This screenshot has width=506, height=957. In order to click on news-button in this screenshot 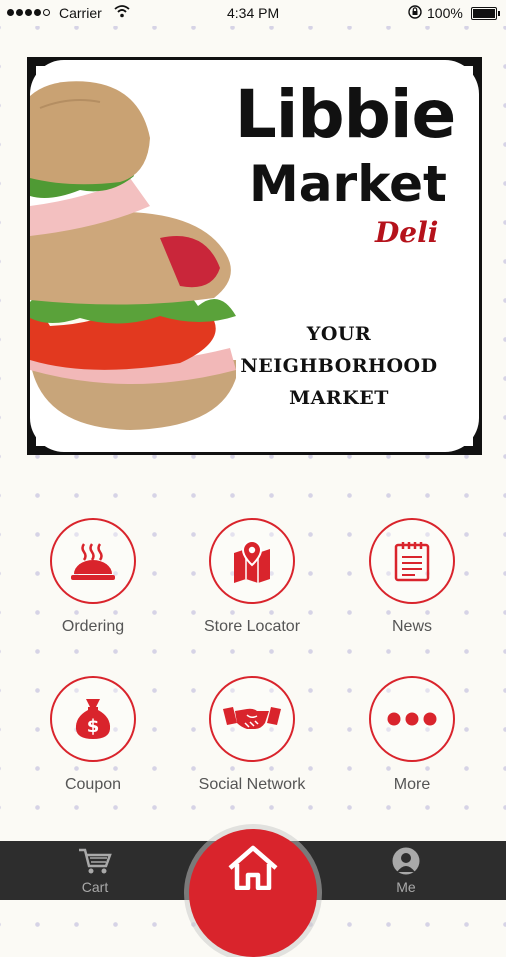, I will do `click(412, 561)`.